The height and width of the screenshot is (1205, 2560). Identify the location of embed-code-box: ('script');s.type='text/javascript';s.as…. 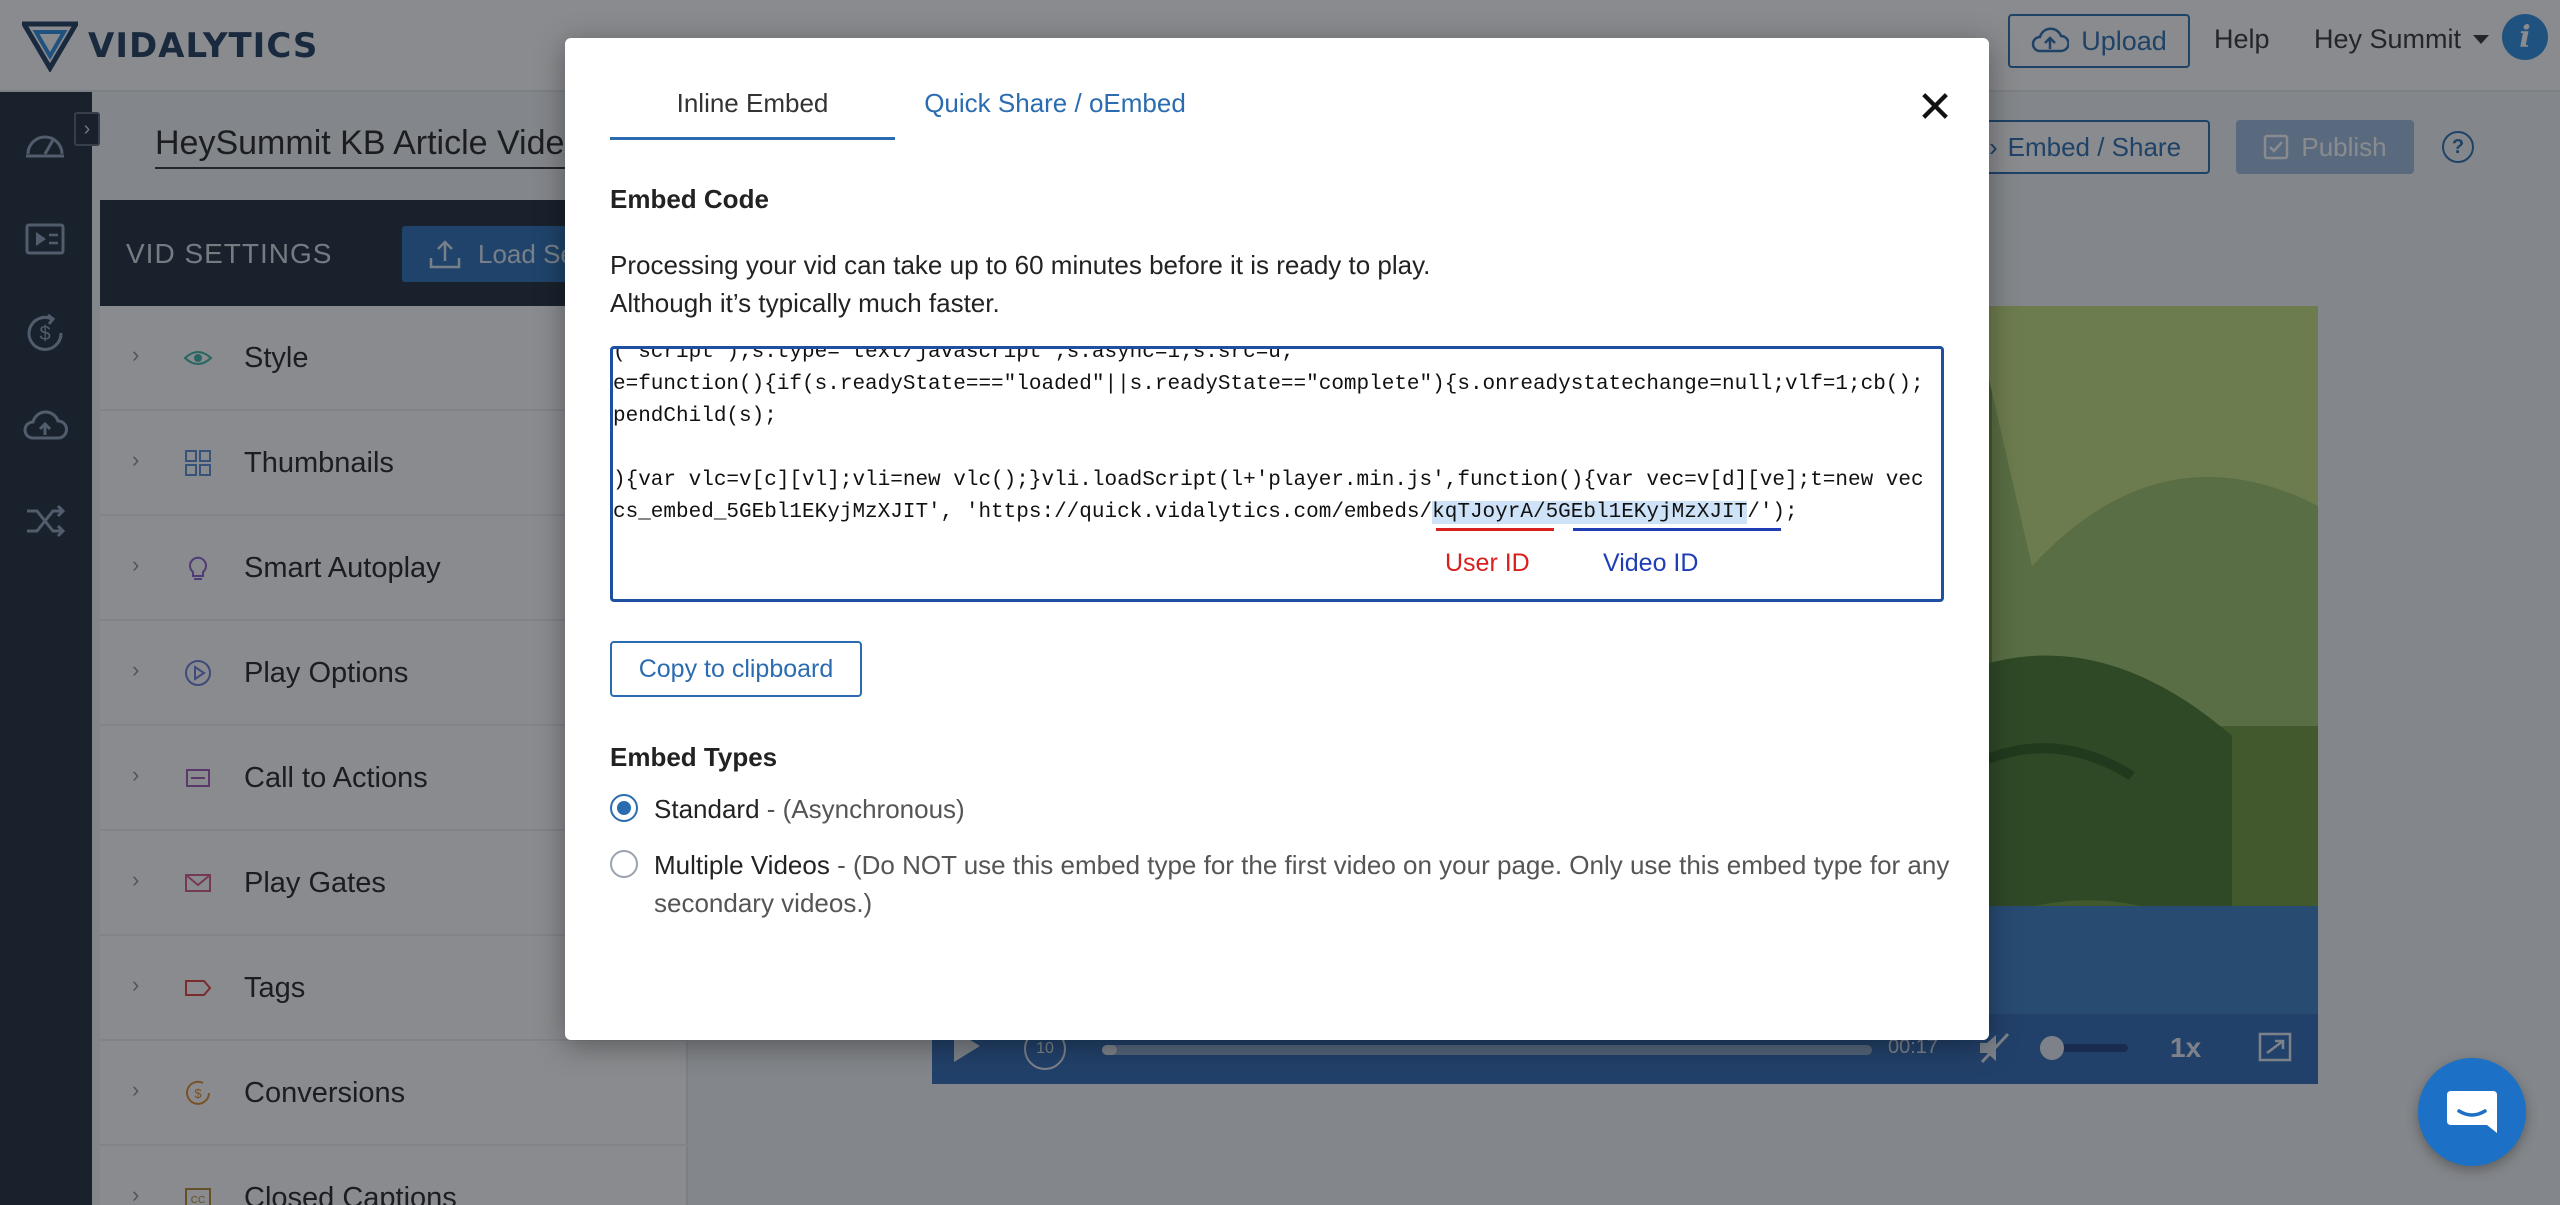
(1277, 474).